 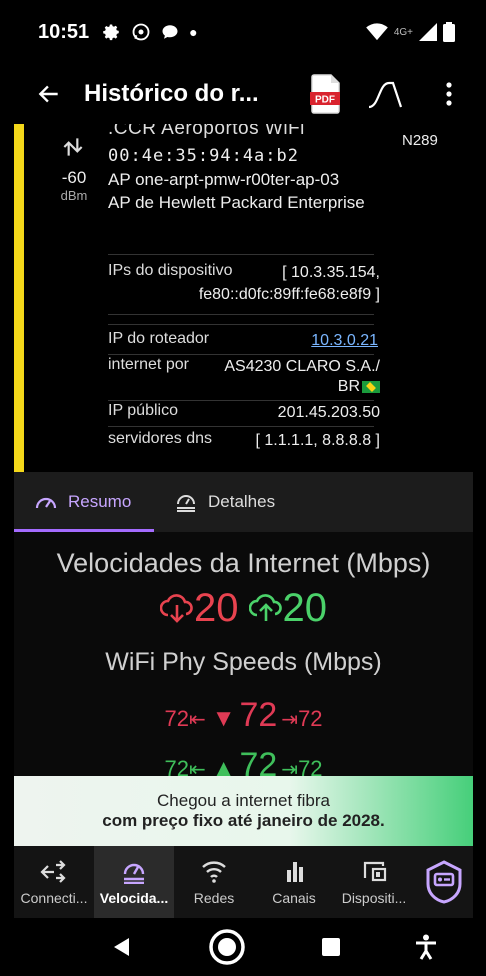 What do you see at coordinates (295, 872) in the screenshot?
I see `bar-chart-icon` at bounding box center [295, 872].